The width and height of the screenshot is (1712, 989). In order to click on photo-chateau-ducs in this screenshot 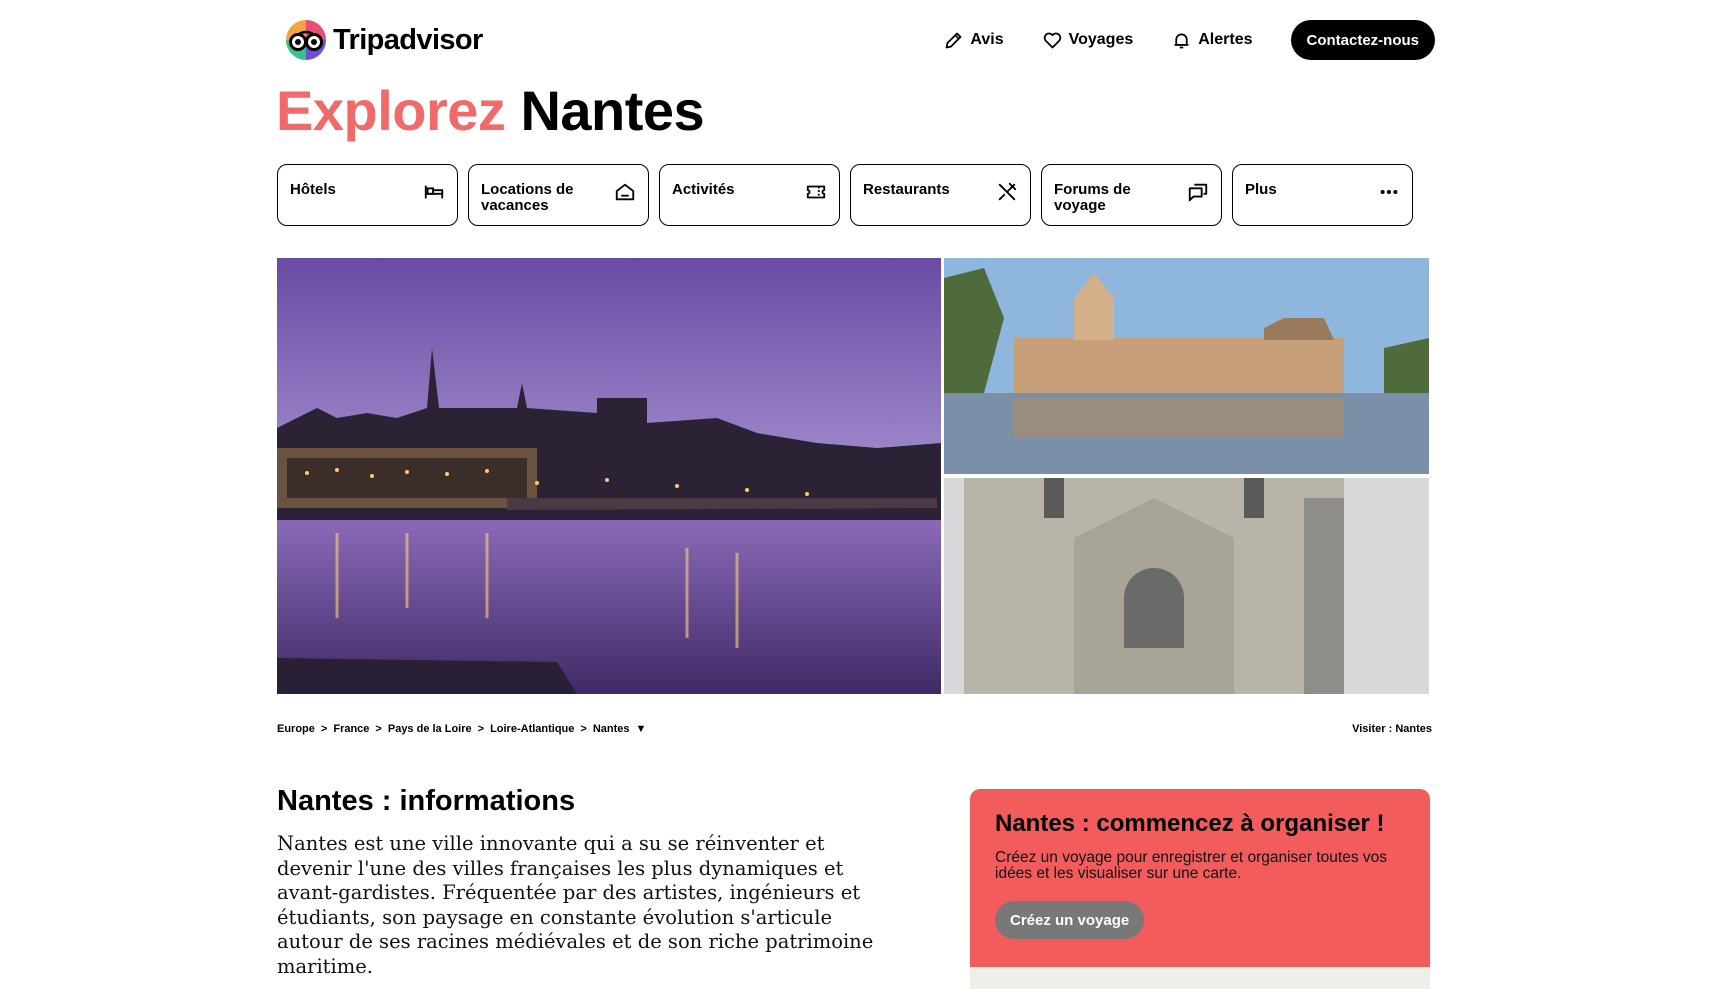, I will do `click(1186, 366)`.